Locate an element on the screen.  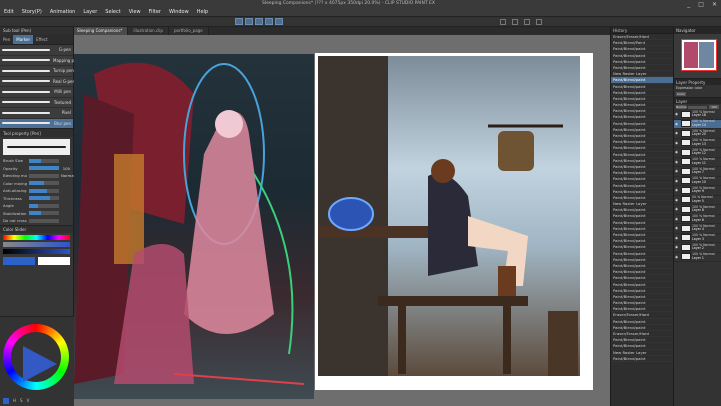
color-triangle is located at coordinates (40, 364).